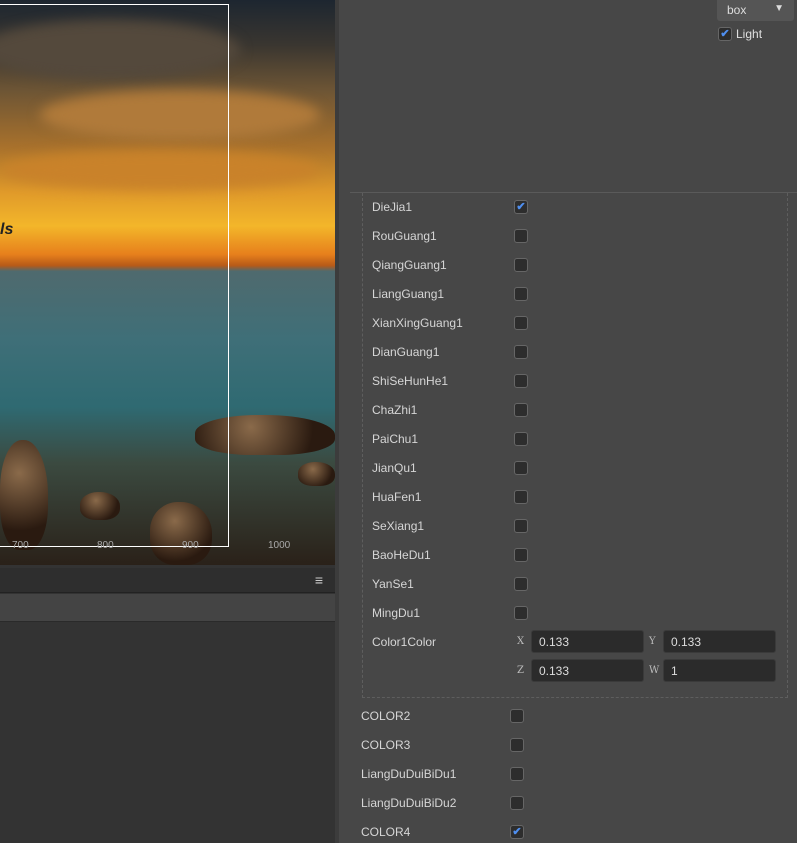 This screenshot has width=797, height=843. Describe the element at coordinates (582, 555) in the screenshot. I see `property-row: BaoHeDu1` at that location.